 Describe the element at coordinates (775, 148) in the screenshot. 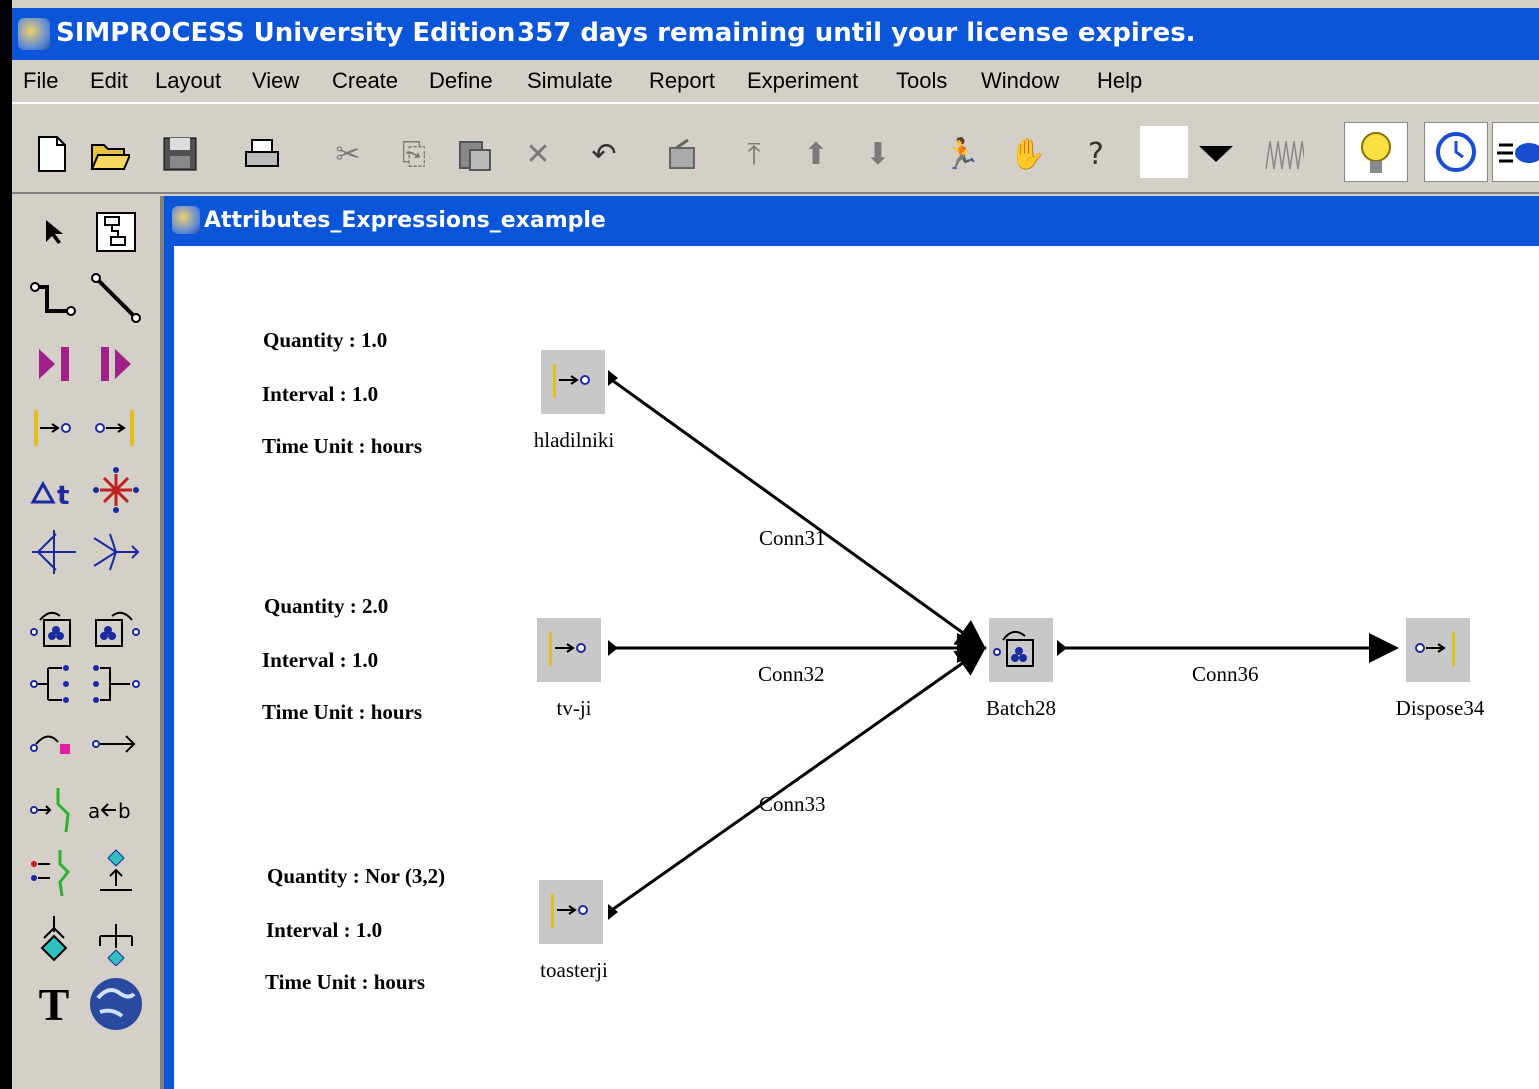

I see `toolbar: ✂ ⎘ ✕ ↶ ⤒ ⬆ ⬇ 🏃 ✋ ?` at that location.